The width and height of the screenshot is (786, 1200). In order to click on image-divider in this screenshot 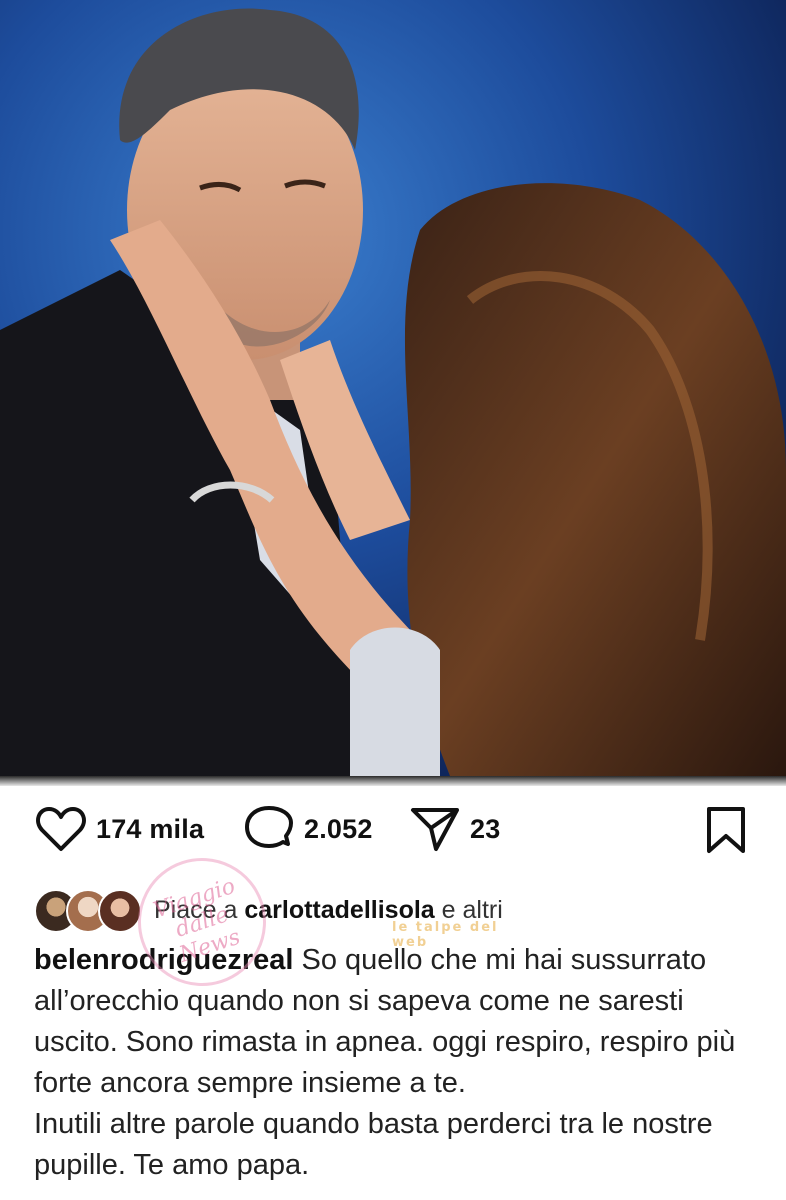, I will do `click(393, 781)`.